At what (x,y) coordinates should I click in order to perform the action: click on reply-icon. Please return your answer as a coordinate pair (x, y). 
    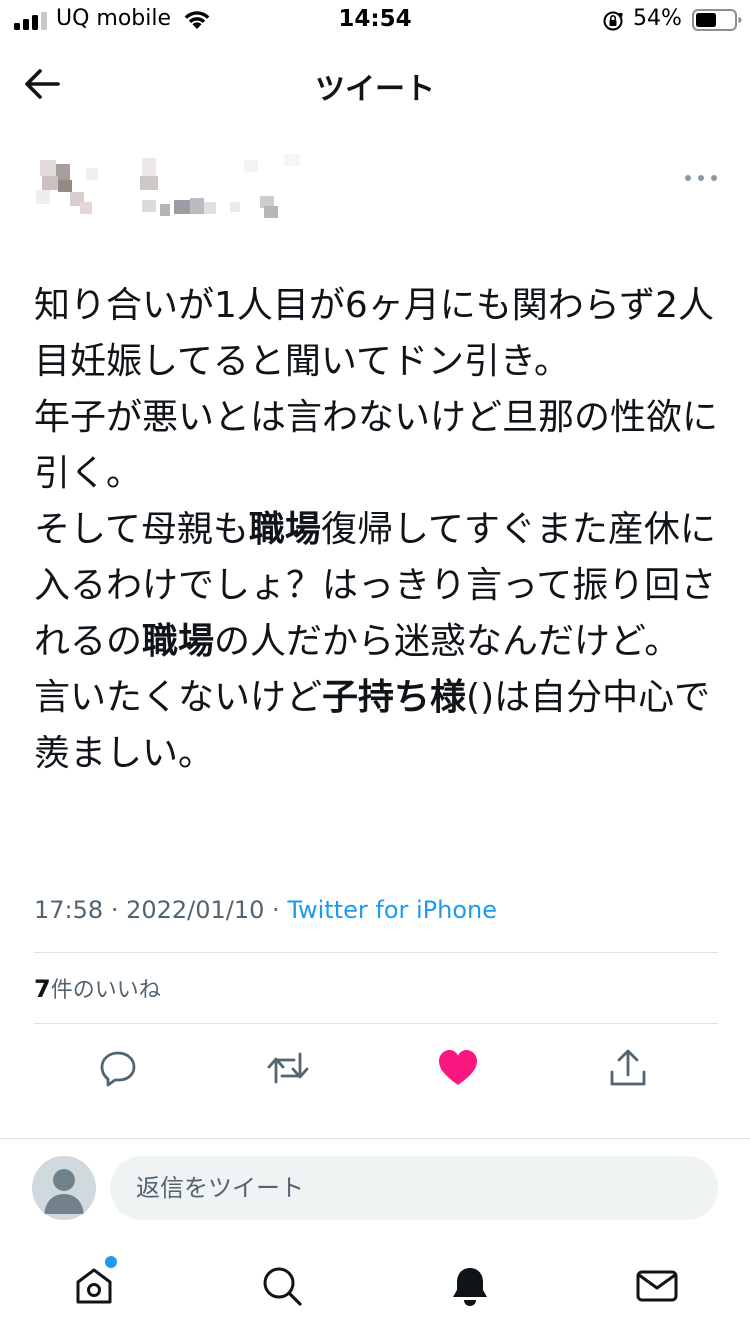
    Looking at the image, I should click on (118, 1069).